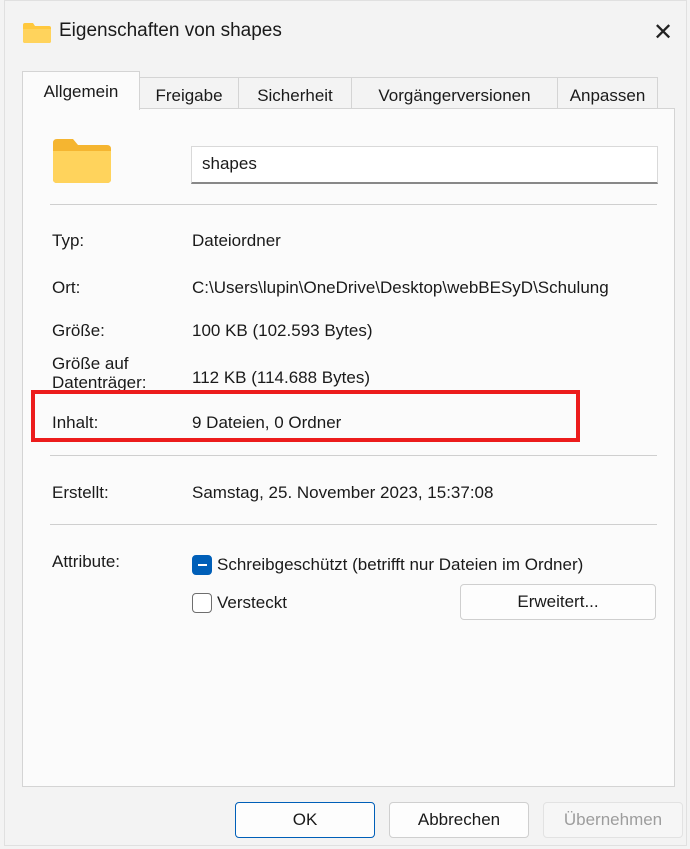 The height and width of the screenshot is (849, 690). What do you see at coordinates (305, 416) in the screenshot?
I see `contents-highlight-box` at bounding box center [305, 416].